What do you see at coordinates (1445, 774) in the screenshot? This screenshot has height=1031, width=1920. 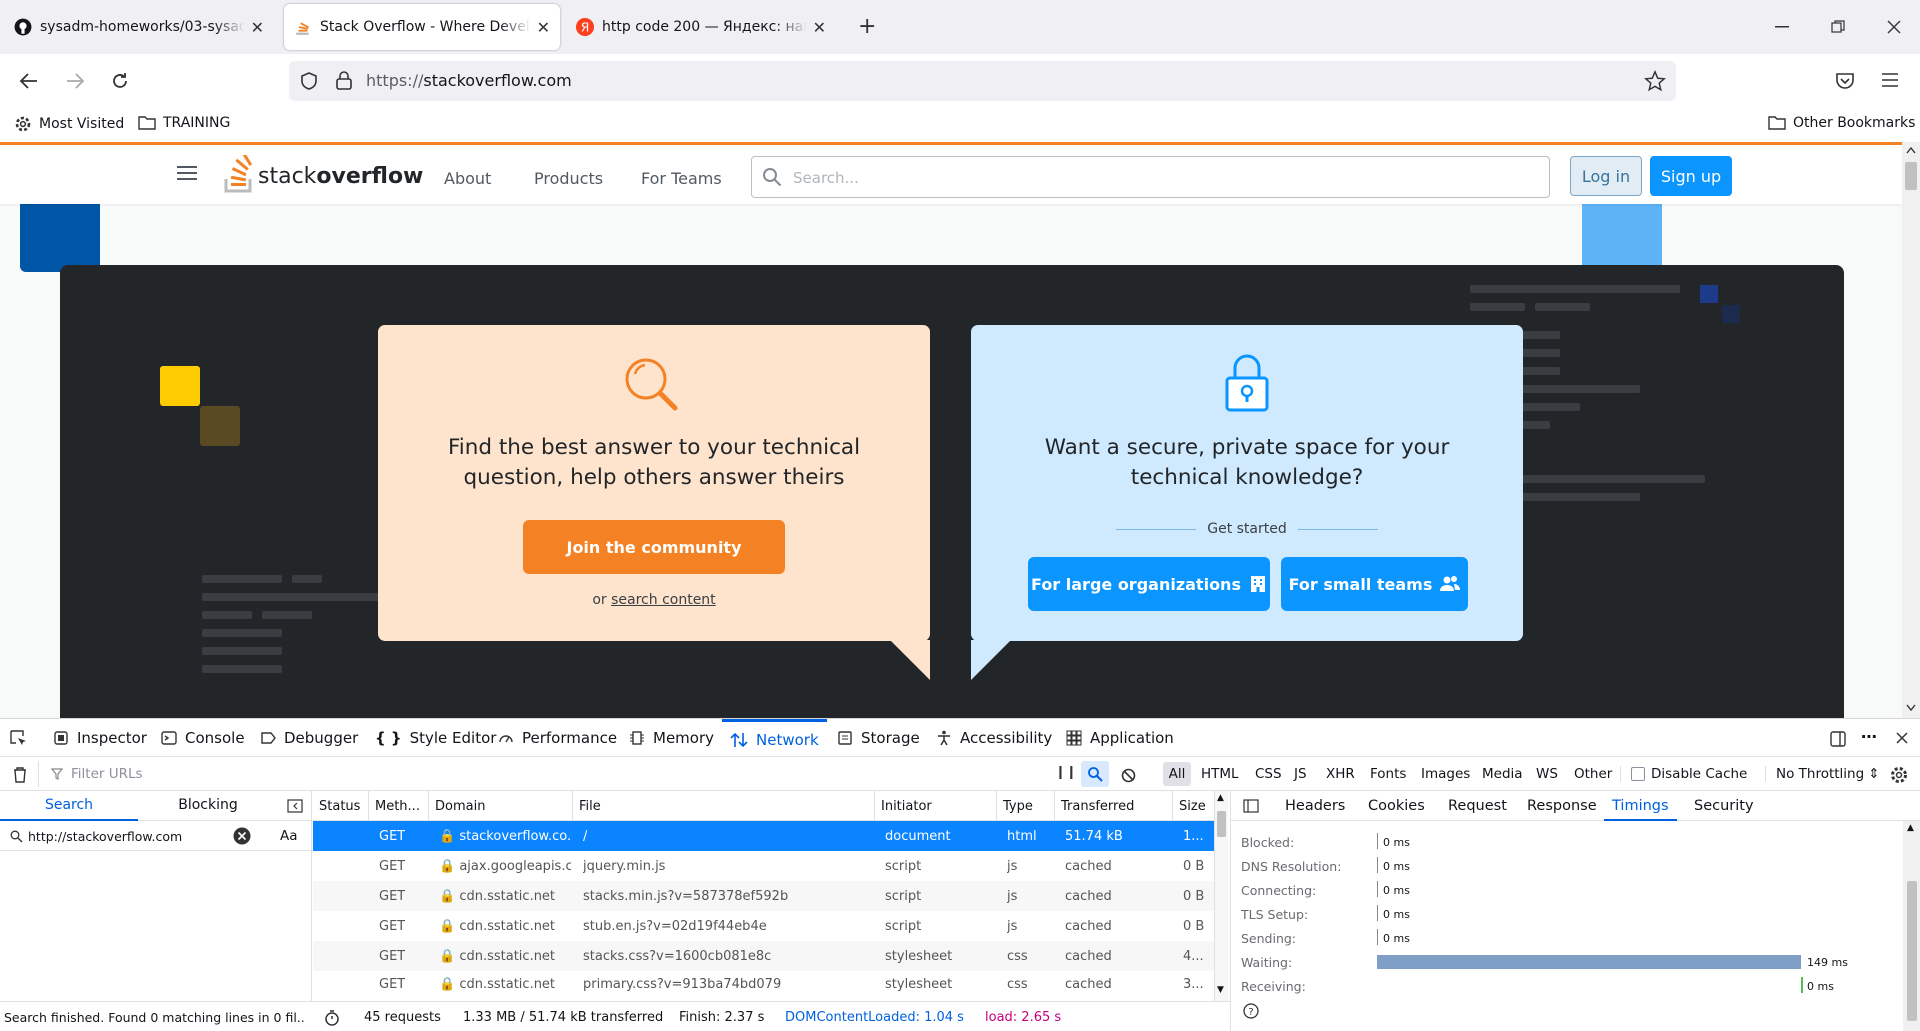 I see `filter-images: Images` at bounding box center [1445, 774].